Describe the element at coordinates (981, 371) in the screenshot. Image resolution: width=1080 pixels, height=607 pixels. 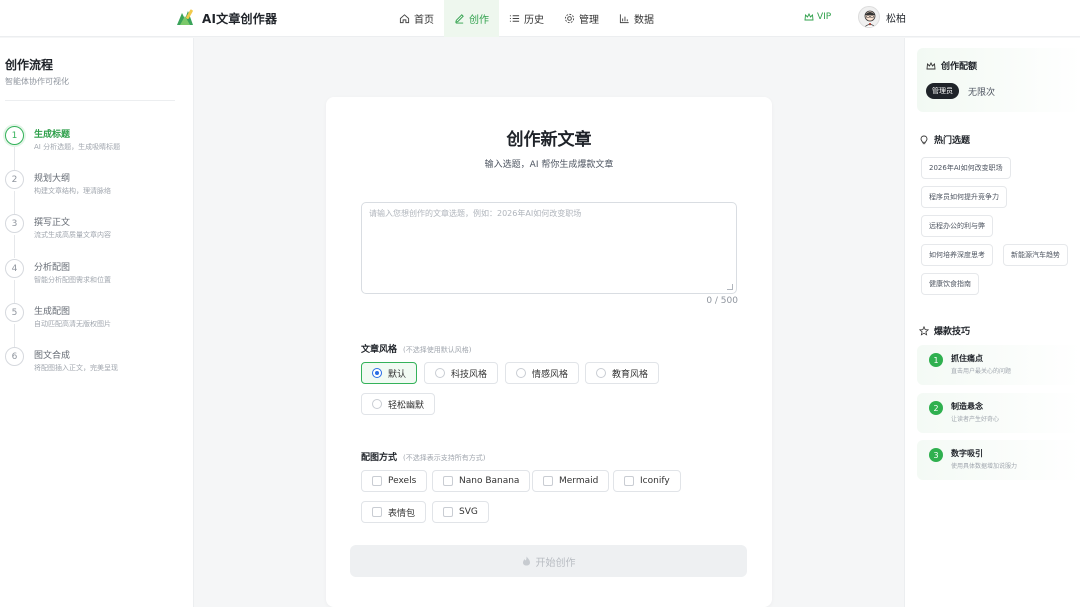
I see `tip-desc: 直击用户最关心的问题` at that location.